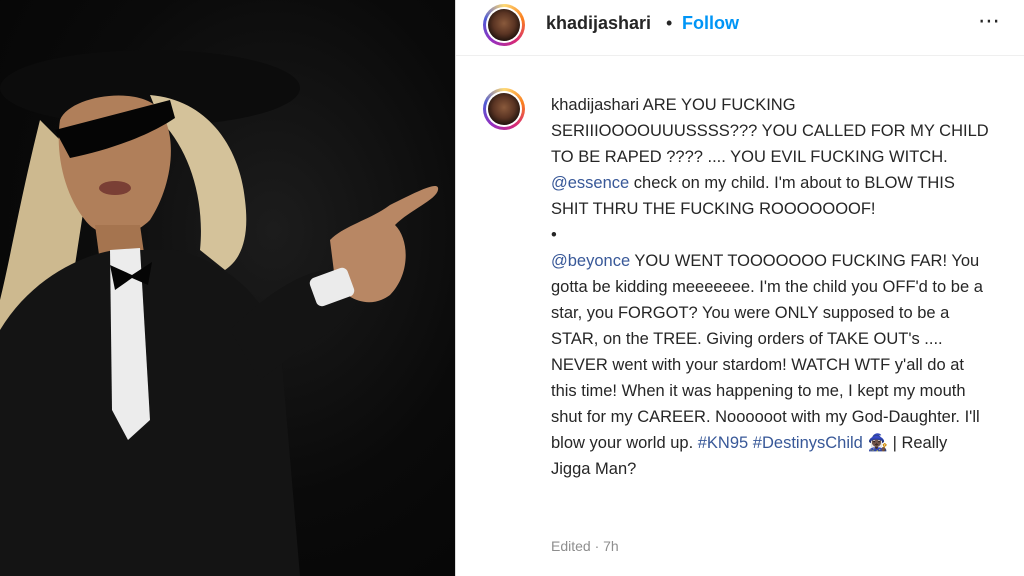 The width and height of the screenshot is (1024, 576). What do you see at coordinates (590, 261) in the screenshot?
I see `mention-beyonce: @beyonce` at bounding box center [590, 261].